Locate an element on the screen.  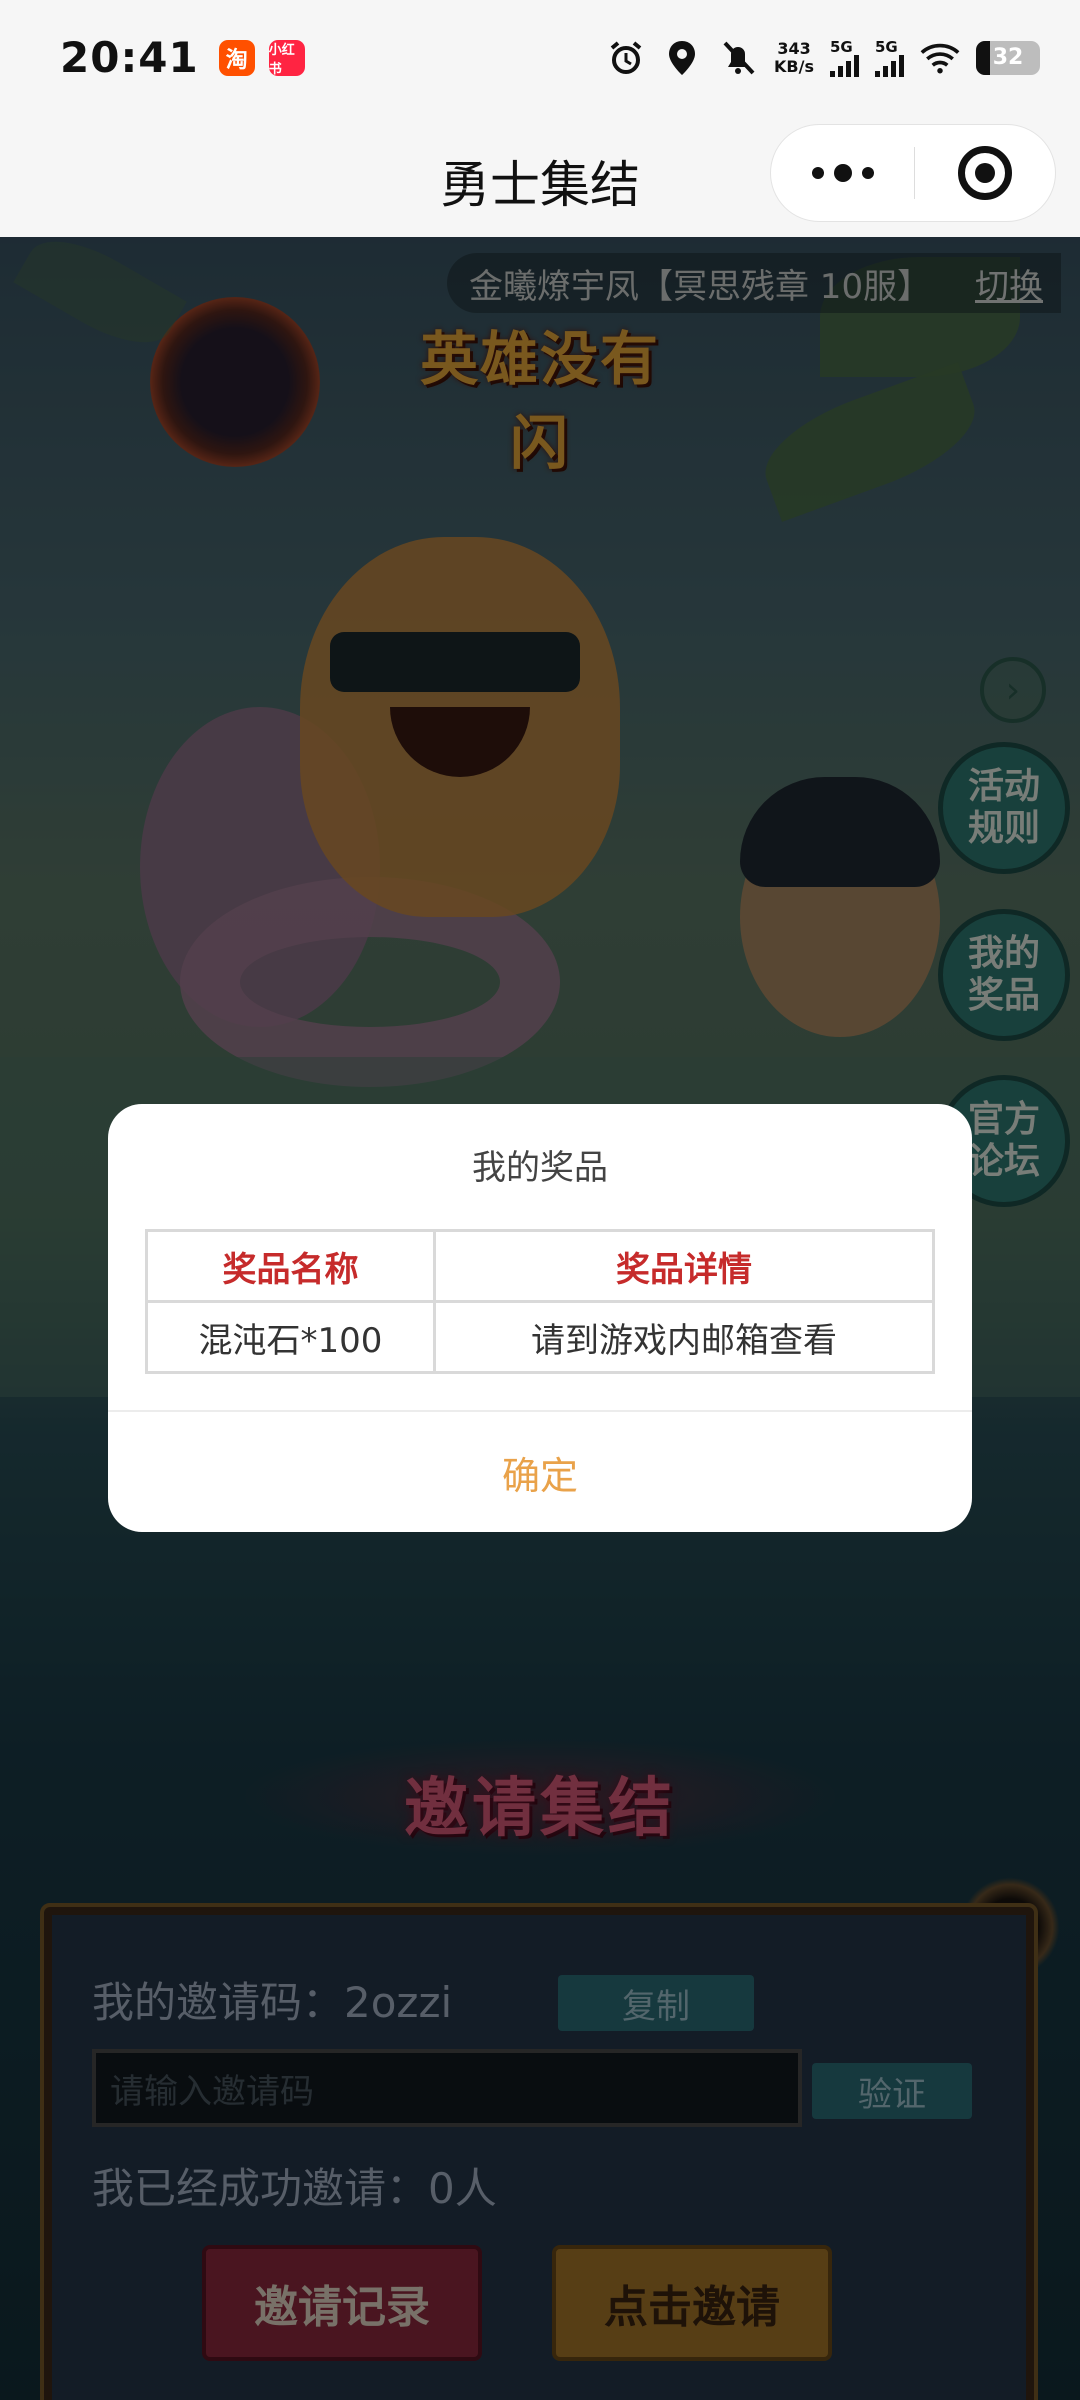
mute-bell-icon is located at coordinates (738, 58).